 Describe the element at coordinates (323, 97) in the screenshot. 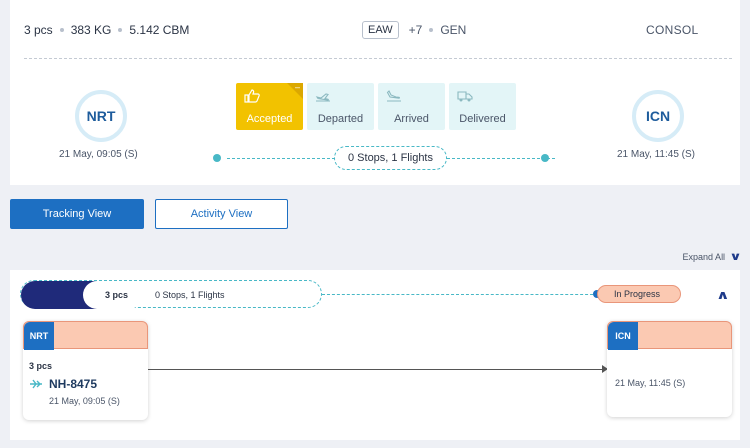

I see `plane-departure-icon` at that location.